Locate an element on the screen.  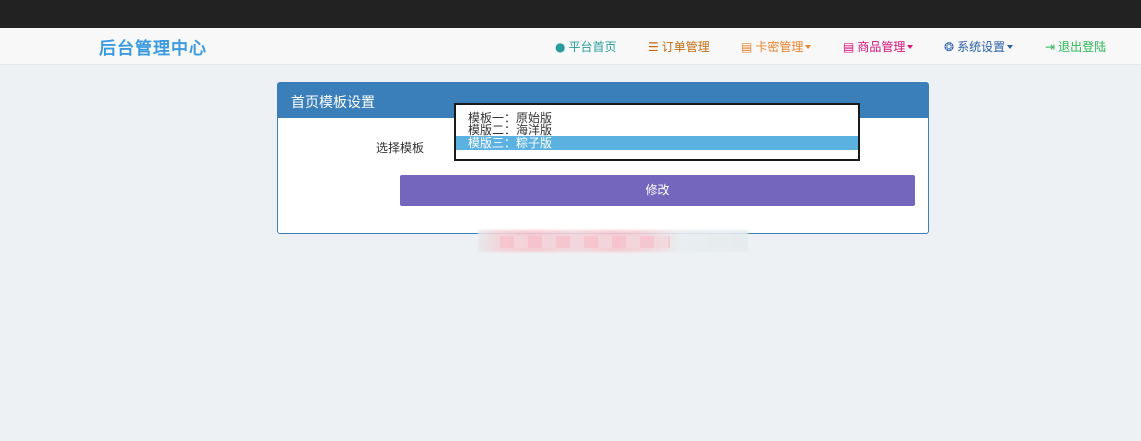
nav-label: 订单管理 is located at coordinates (685, 47).